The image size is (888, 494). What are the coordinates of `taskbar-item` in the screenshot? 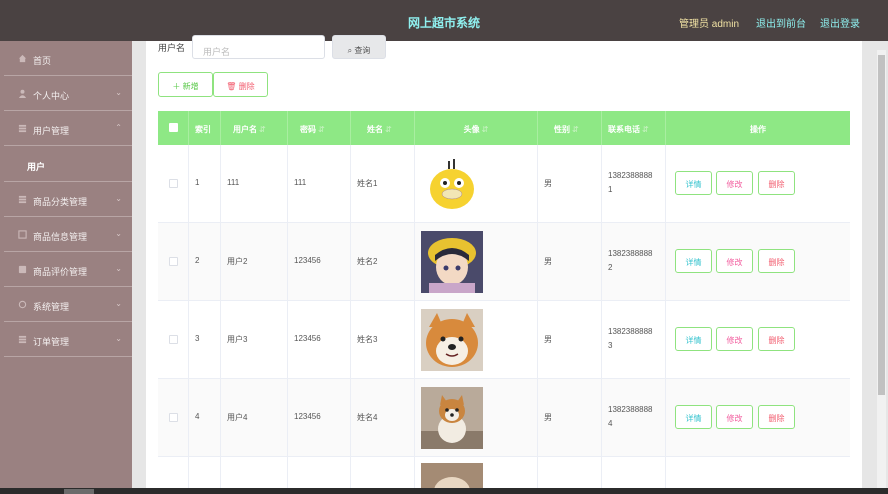 It's located at (79, 491).